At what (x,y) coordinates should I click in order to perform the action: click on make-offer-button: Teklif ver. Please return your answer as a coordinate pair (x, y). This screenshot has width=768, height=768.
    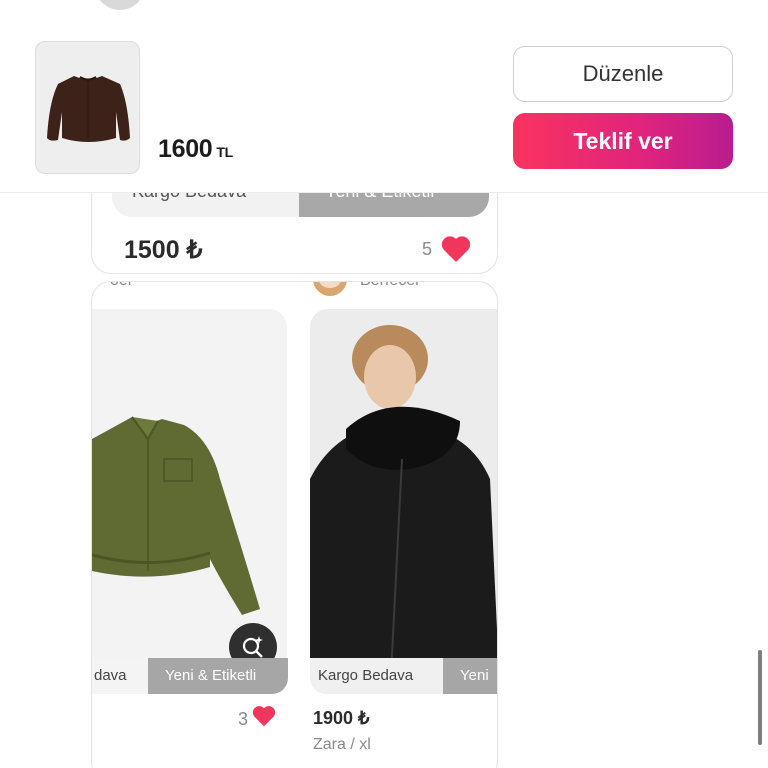
    Looking at the image, I should click on (623, 141).